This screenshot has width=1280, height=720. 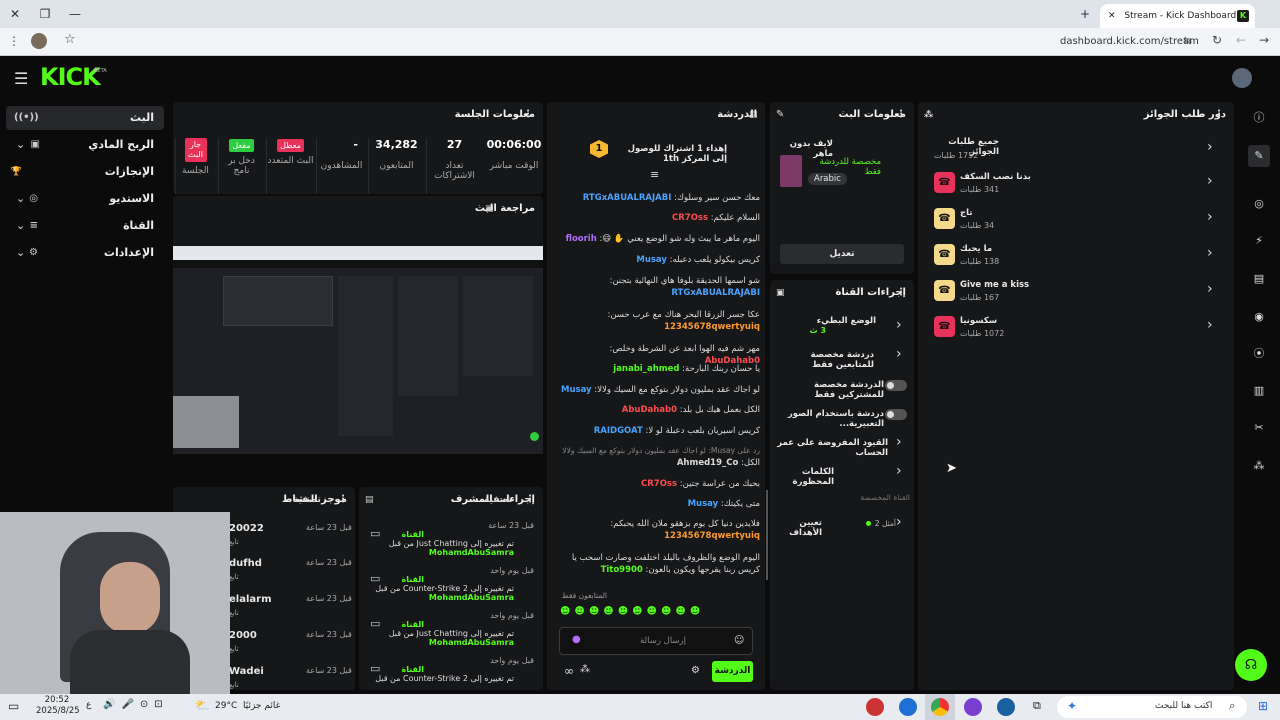 I want to click on info-icon: ⓘ, so click(x=1259, y=118).